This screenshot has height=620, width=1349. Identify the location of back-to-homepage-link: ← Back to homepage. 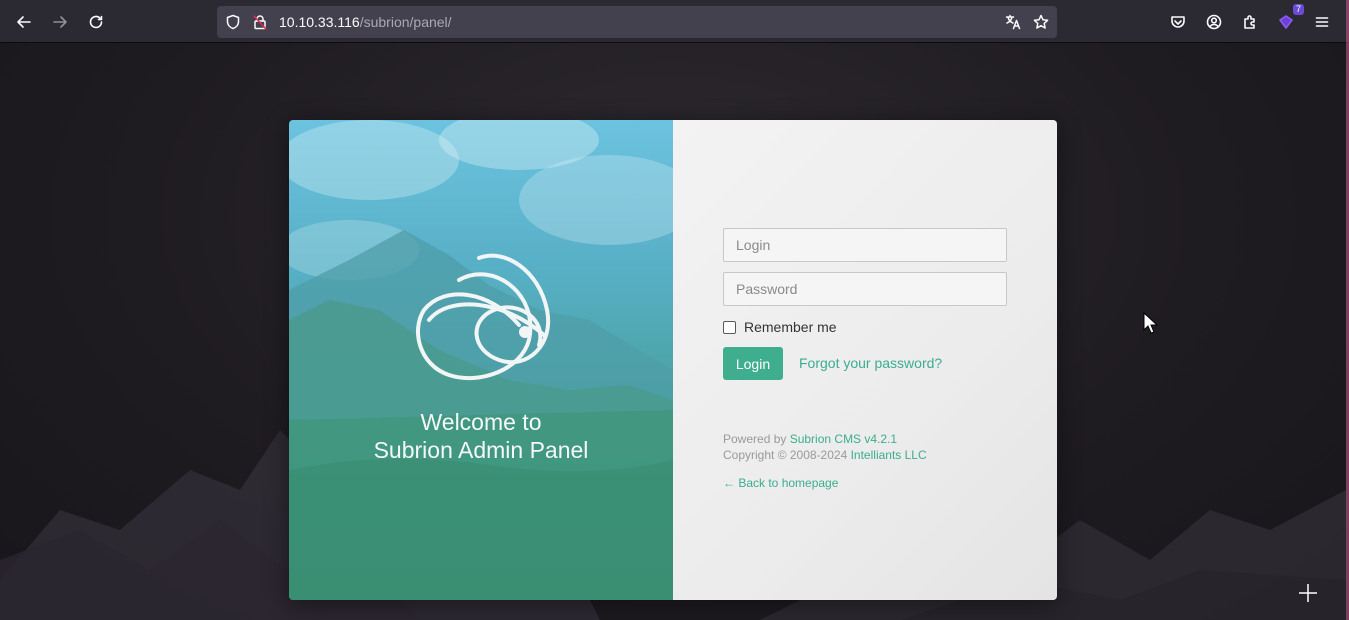
(780, 483).